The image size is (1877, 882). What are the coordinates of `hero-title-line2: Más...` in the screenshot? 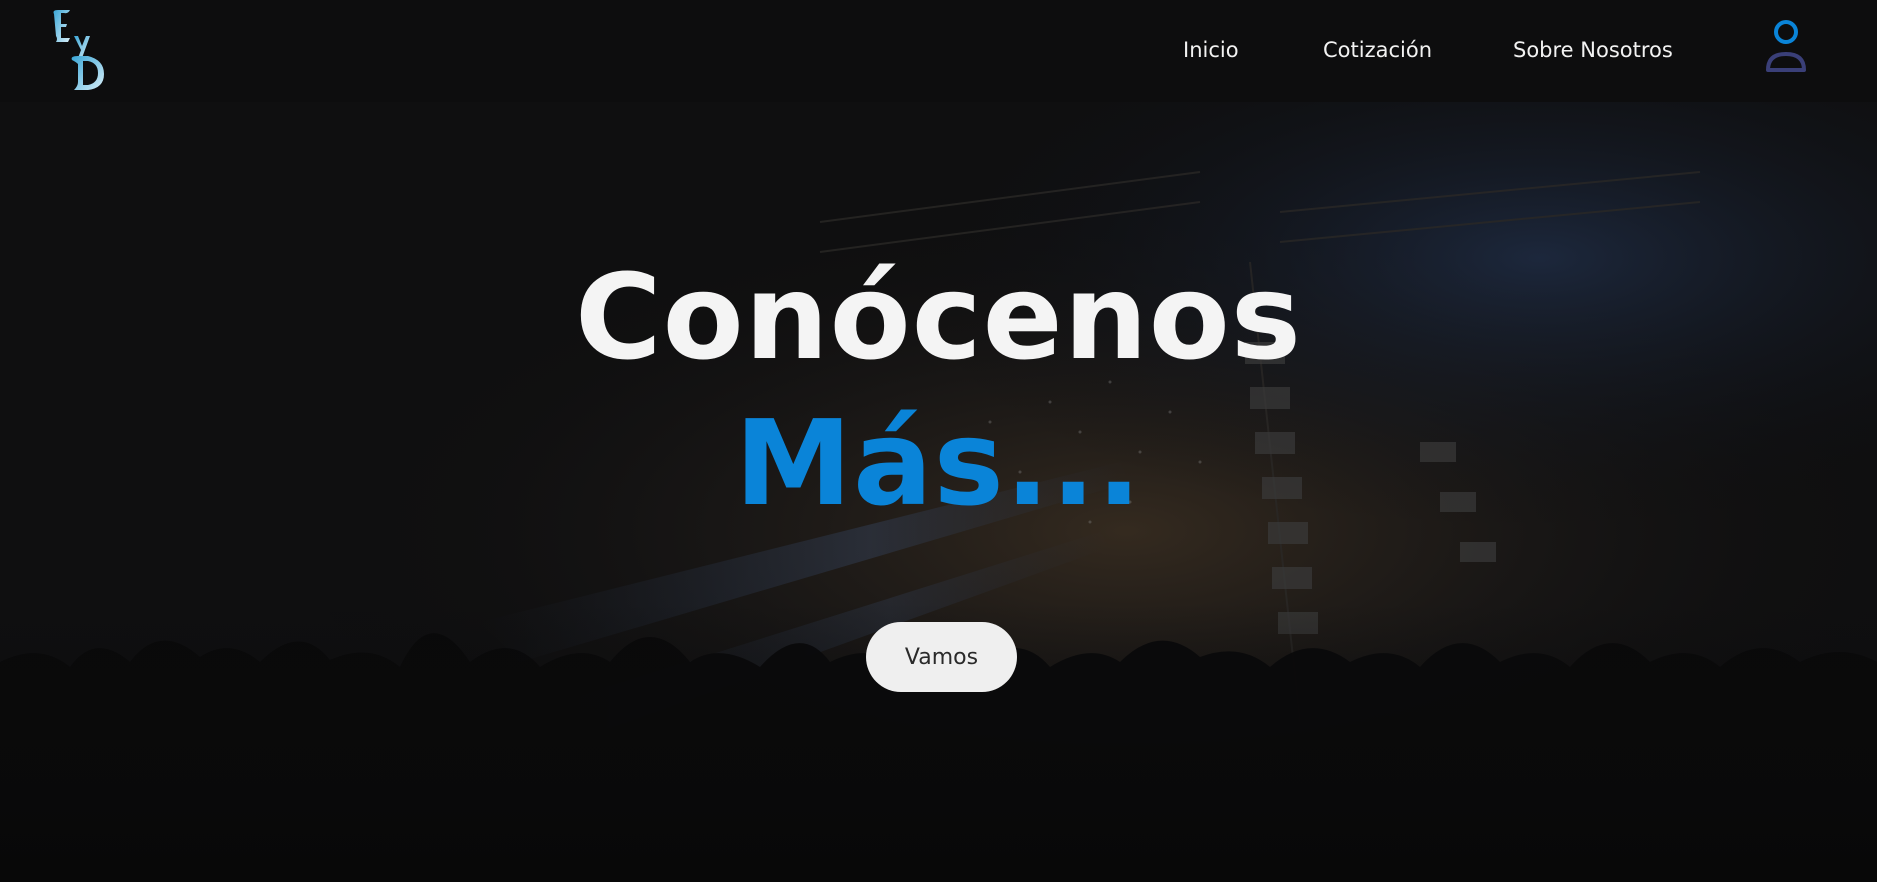 It's located at (938, 463).